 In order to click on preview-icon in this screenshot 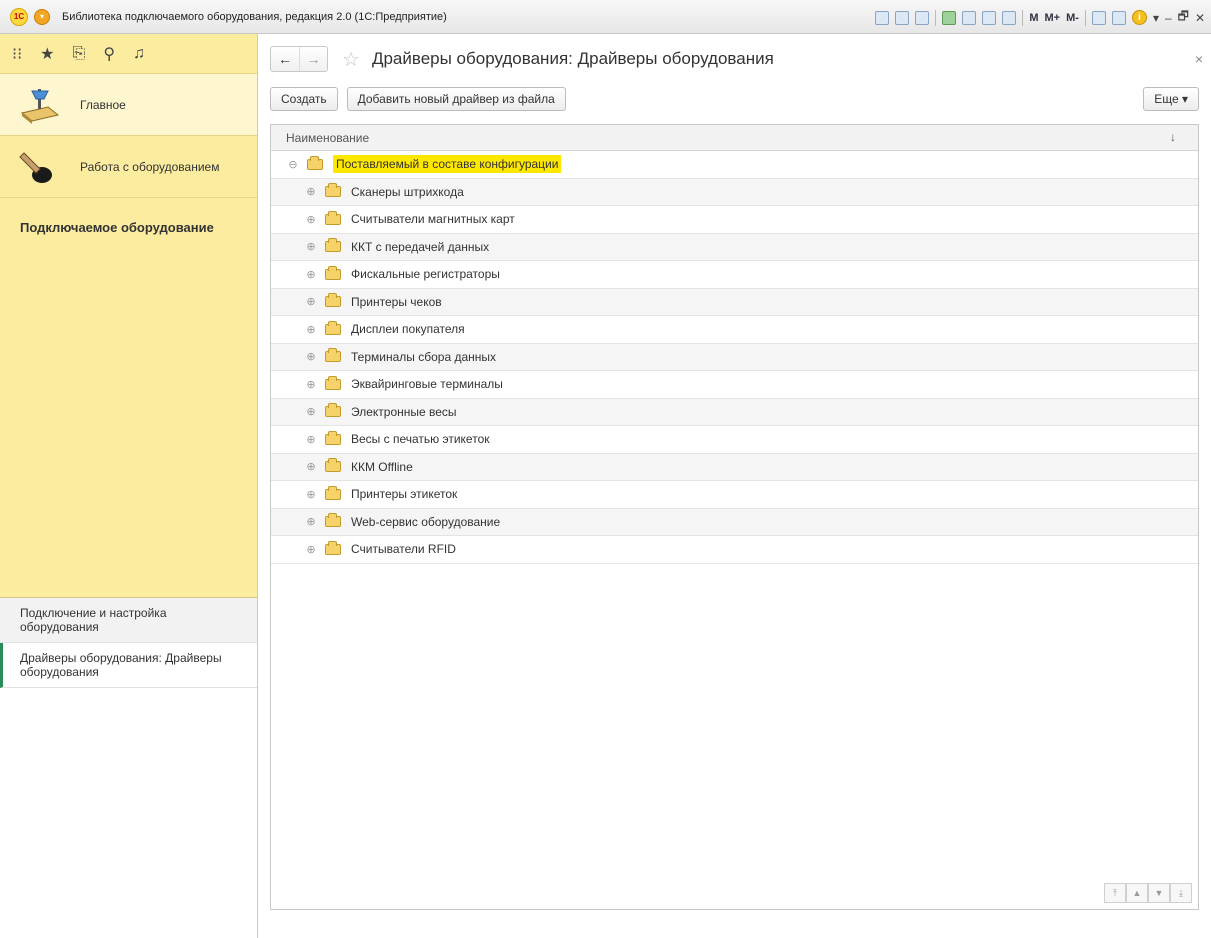, I will do `click(922, 17)`.